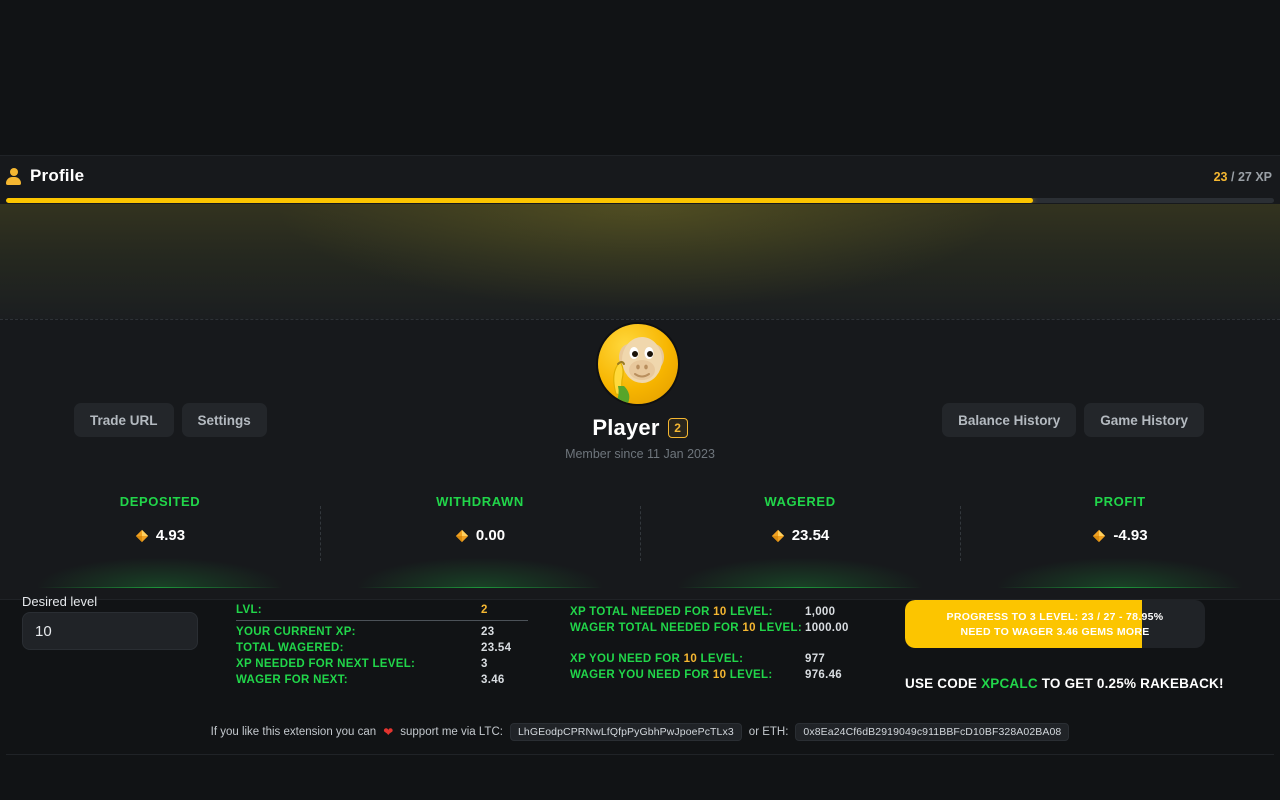  Describe the element at coordinates (768, 732) in the screenshot. I see `eth-label: or ETH:` at that location.